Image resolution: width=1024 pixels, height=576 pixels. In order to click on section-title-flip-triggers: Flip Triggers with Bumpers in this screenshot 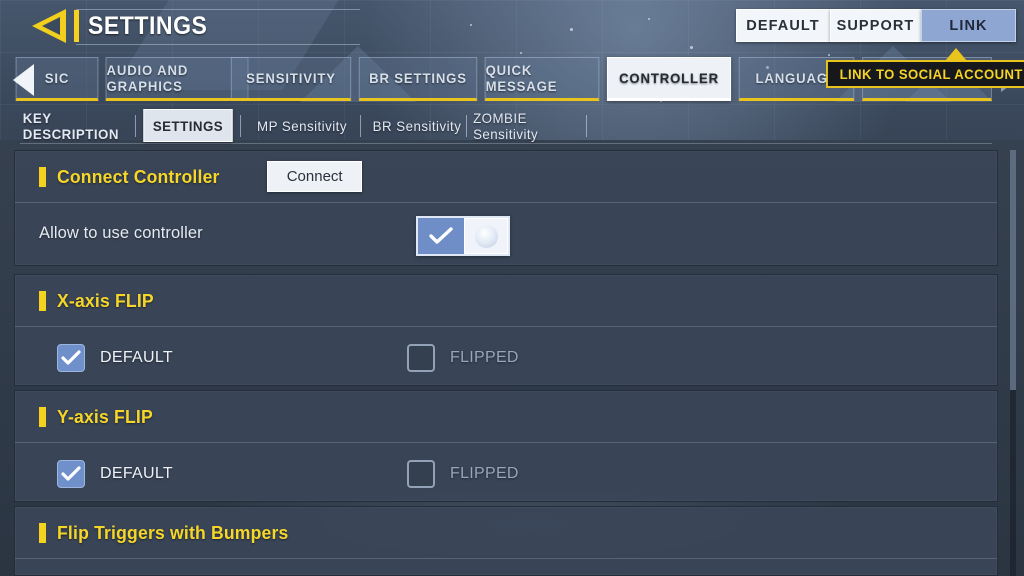, I will do `click(173, 532)`.